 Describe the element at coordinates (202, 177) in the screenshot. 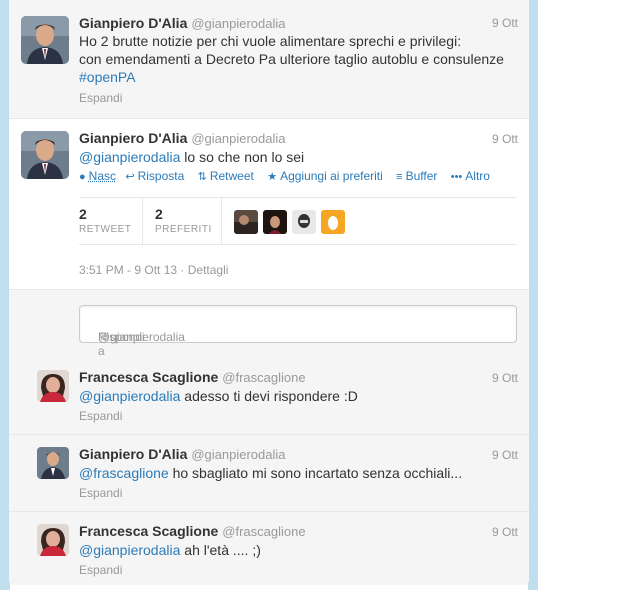

I see `retweet-icon: ⇅` at that location.